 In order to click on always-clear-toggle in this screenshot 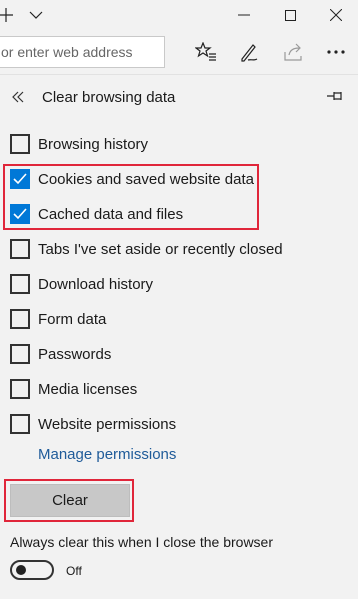, I will do `click(32, 570)`.